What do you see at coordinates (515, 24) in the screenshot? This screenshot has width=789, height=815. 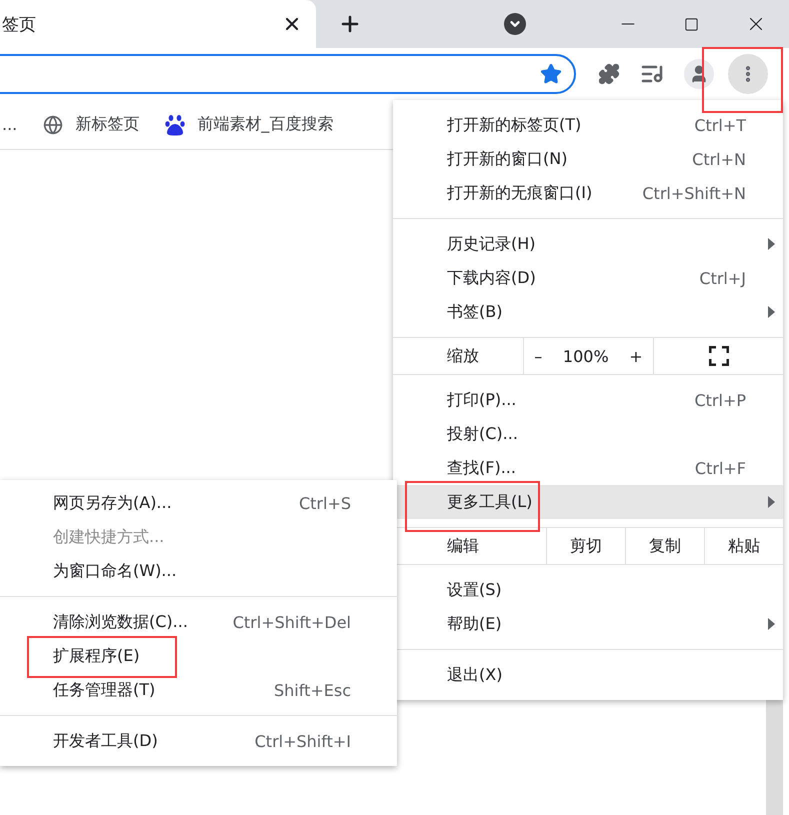 I see `tab-search-icon` at bounding box center [515, 24].